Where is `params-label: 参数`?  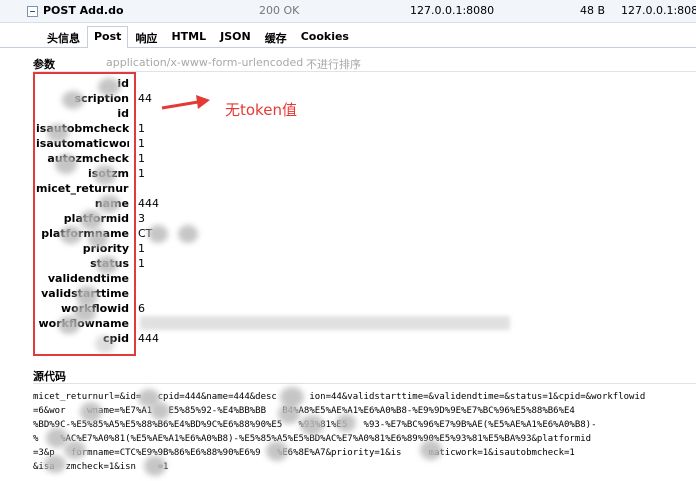 params-label: 参数 is located at coordinates (44, 64).